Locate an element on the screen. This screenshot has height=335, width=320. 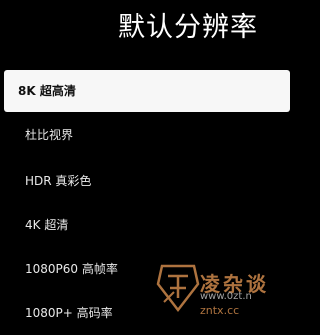
page-title: 默认分辨率 is located at coordinates (188, 27).